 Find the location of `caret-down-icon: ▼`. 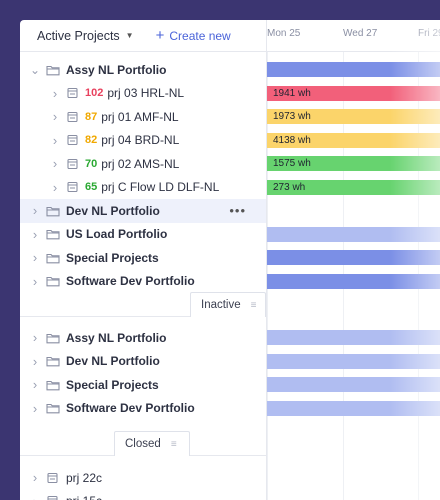

caret-down-icon: ▼ is located at coordinates (129, 35).